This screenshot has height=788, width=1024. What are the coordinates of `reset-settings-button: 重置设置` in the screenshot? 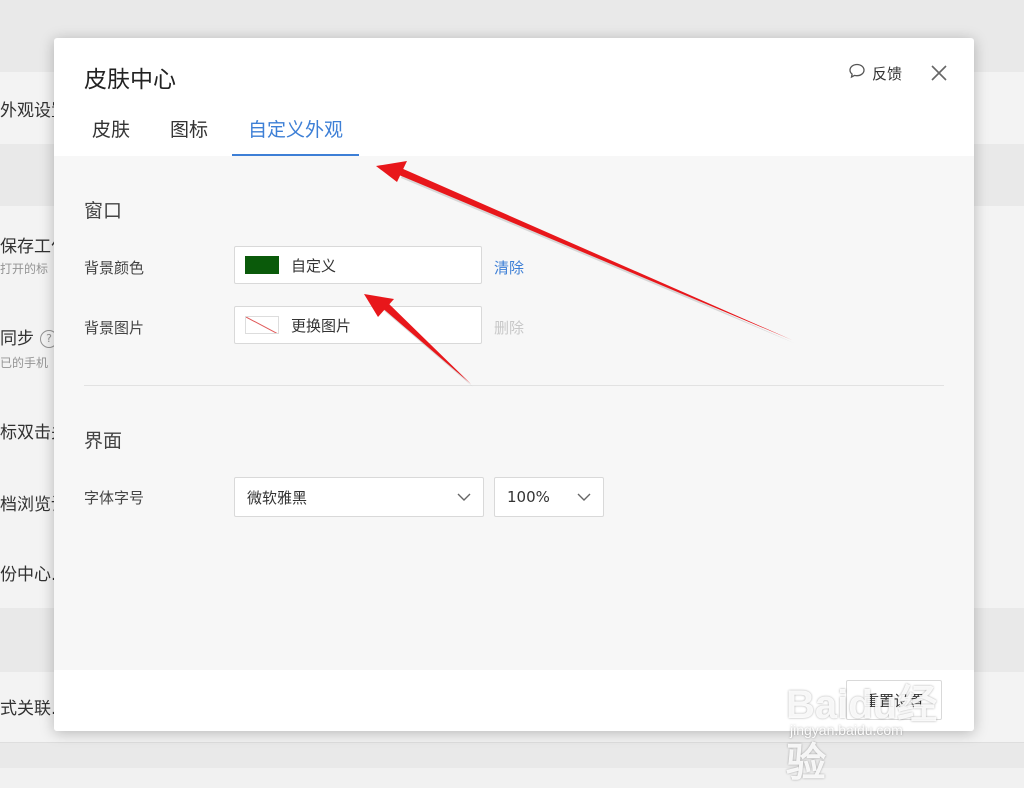 It's located at (894, 700).